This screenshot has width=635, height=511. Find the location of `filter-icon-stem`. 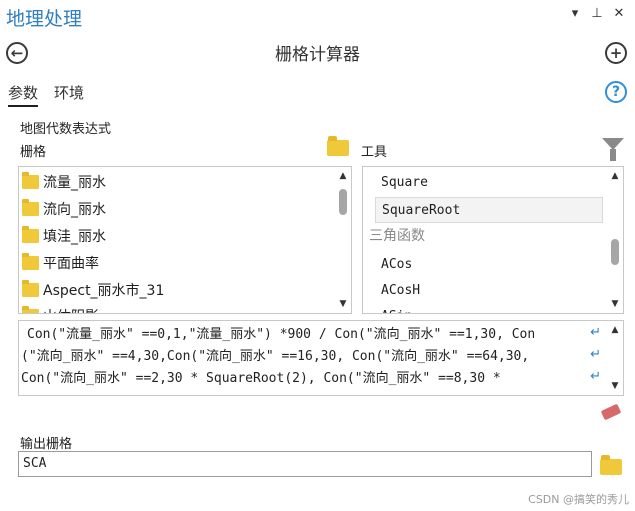

filter-icon-stem is located at coordinates (613, 155).